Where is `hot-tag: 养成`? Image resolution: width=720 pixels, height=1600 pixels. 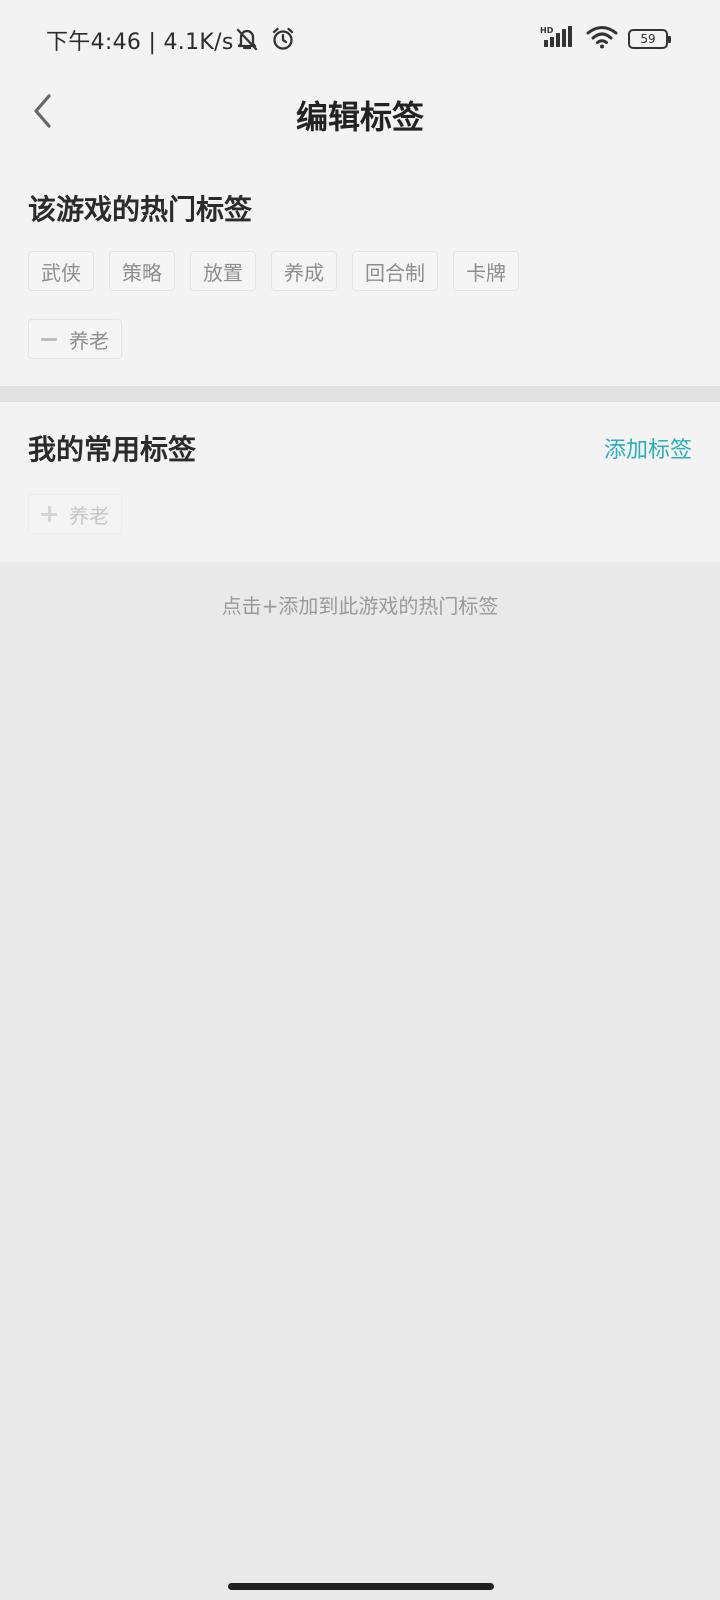 hot-tag: 养成 is located at coordinates (304, 271).